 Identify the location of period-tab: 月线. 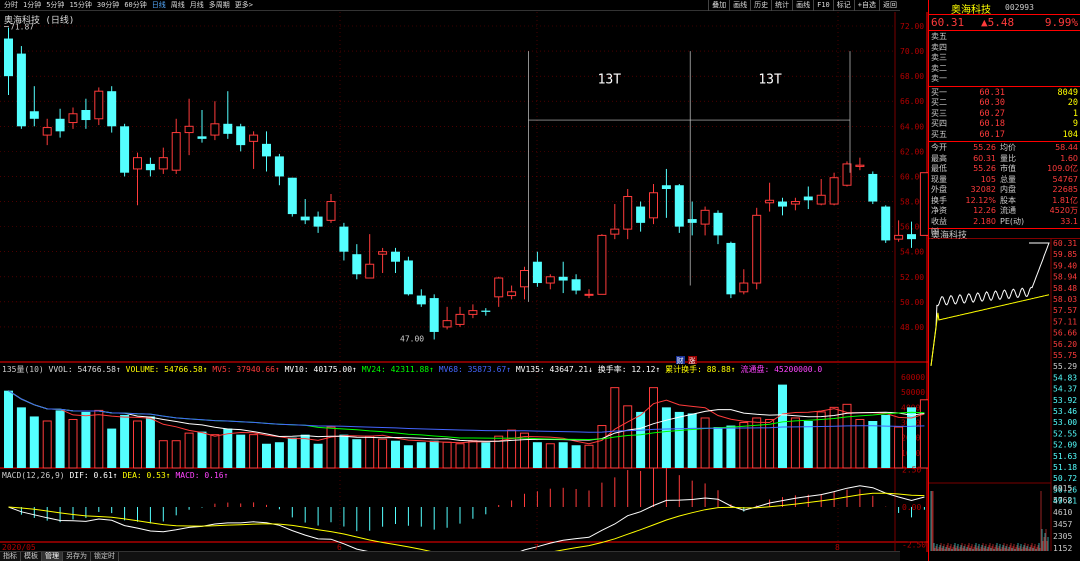
(197, 5).